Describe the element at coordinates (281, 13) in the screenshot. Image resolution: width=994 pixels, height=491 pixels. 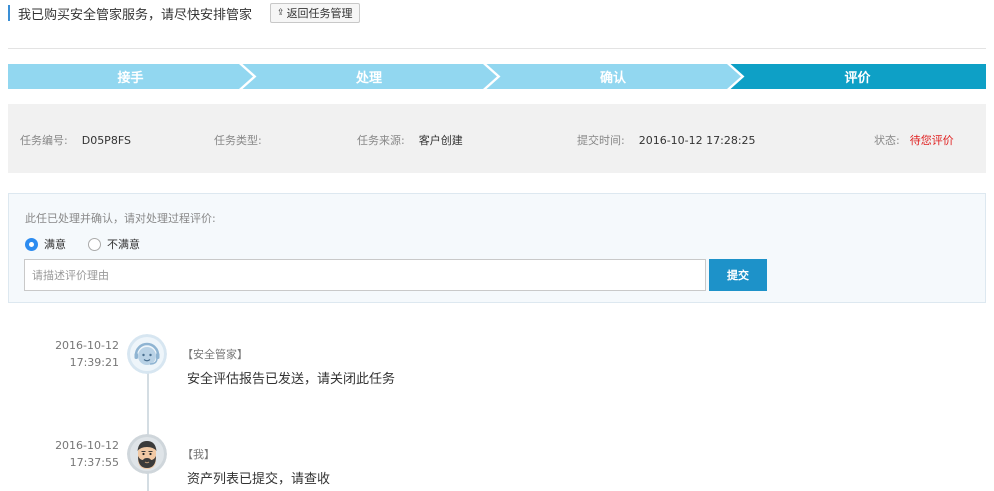
I see `upload-arrow-icon: ⇪` at that location.